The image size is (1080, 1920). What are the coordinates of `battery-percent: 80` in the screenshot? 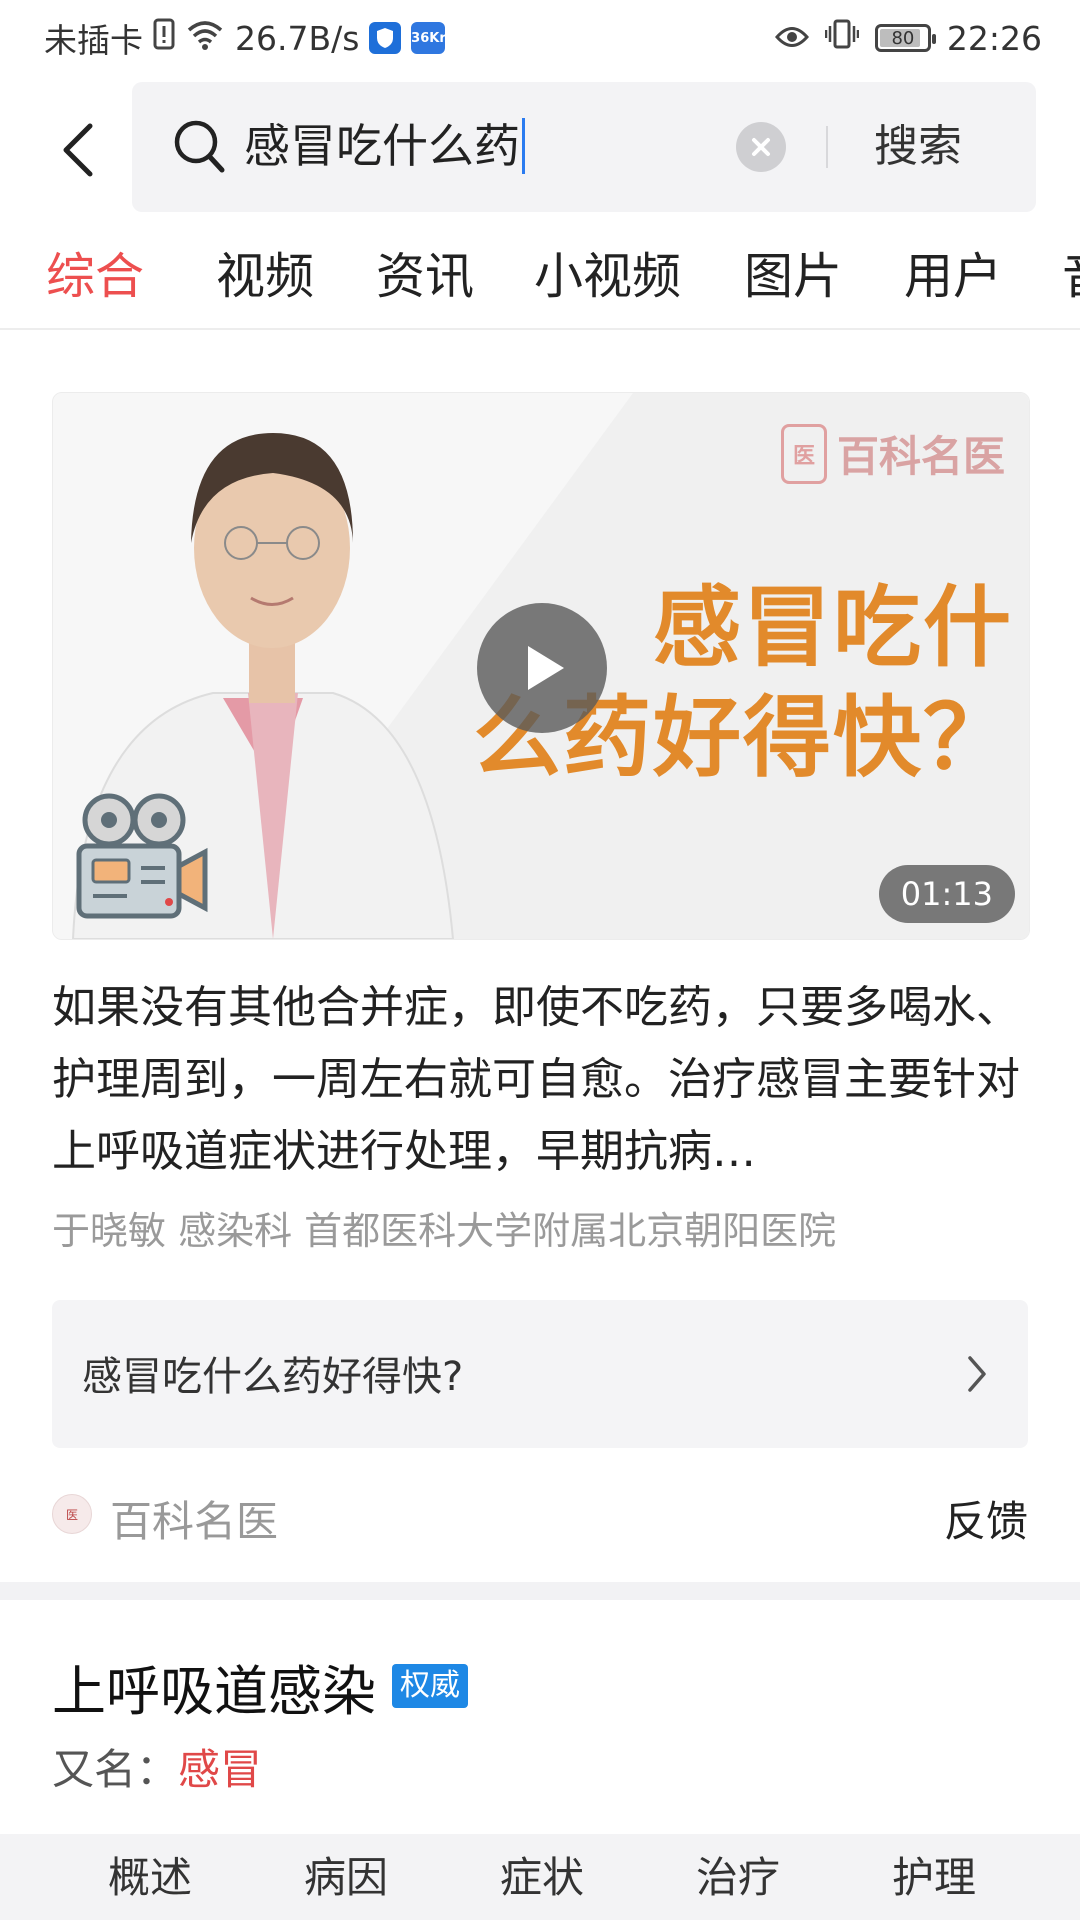 It's located at (903, 38).